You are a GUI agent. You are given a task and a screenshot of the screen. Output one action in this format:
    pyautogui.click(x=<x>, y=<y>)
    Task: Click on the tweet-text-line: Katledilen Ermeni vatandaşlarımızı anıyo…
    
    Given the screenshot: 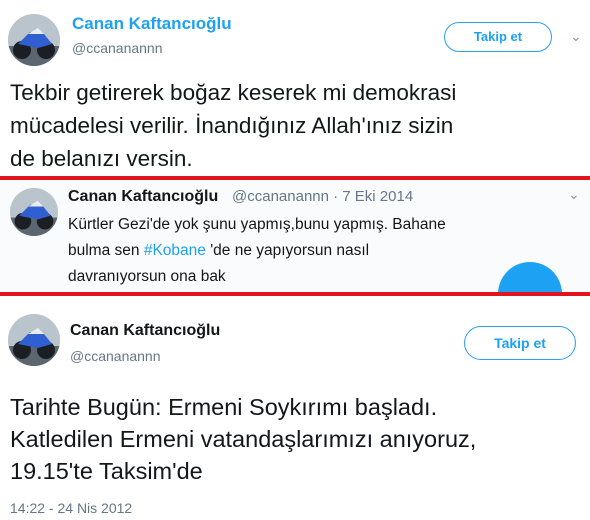 What is the action you would take?
    pyautogui.click(x=243, y=439)
    